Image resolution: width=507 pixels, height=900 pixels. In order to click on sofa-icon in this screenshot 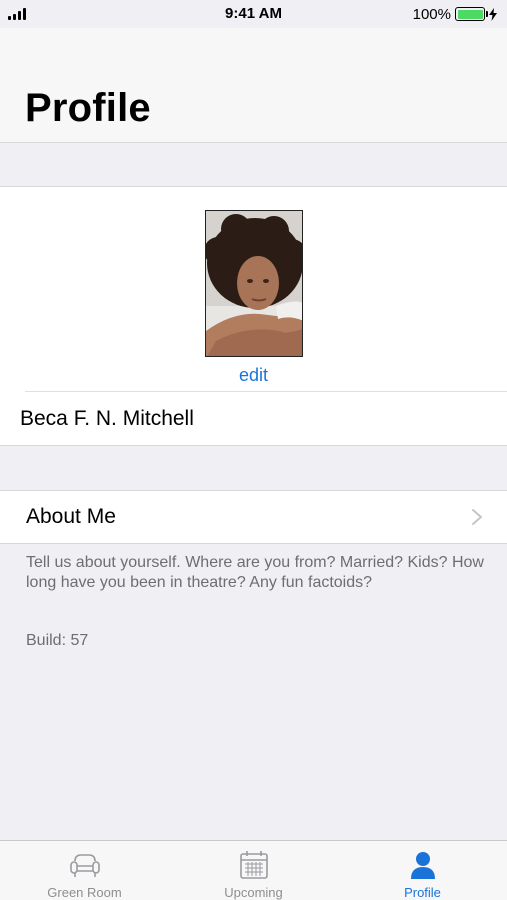, I will do `click(84, 865)`.